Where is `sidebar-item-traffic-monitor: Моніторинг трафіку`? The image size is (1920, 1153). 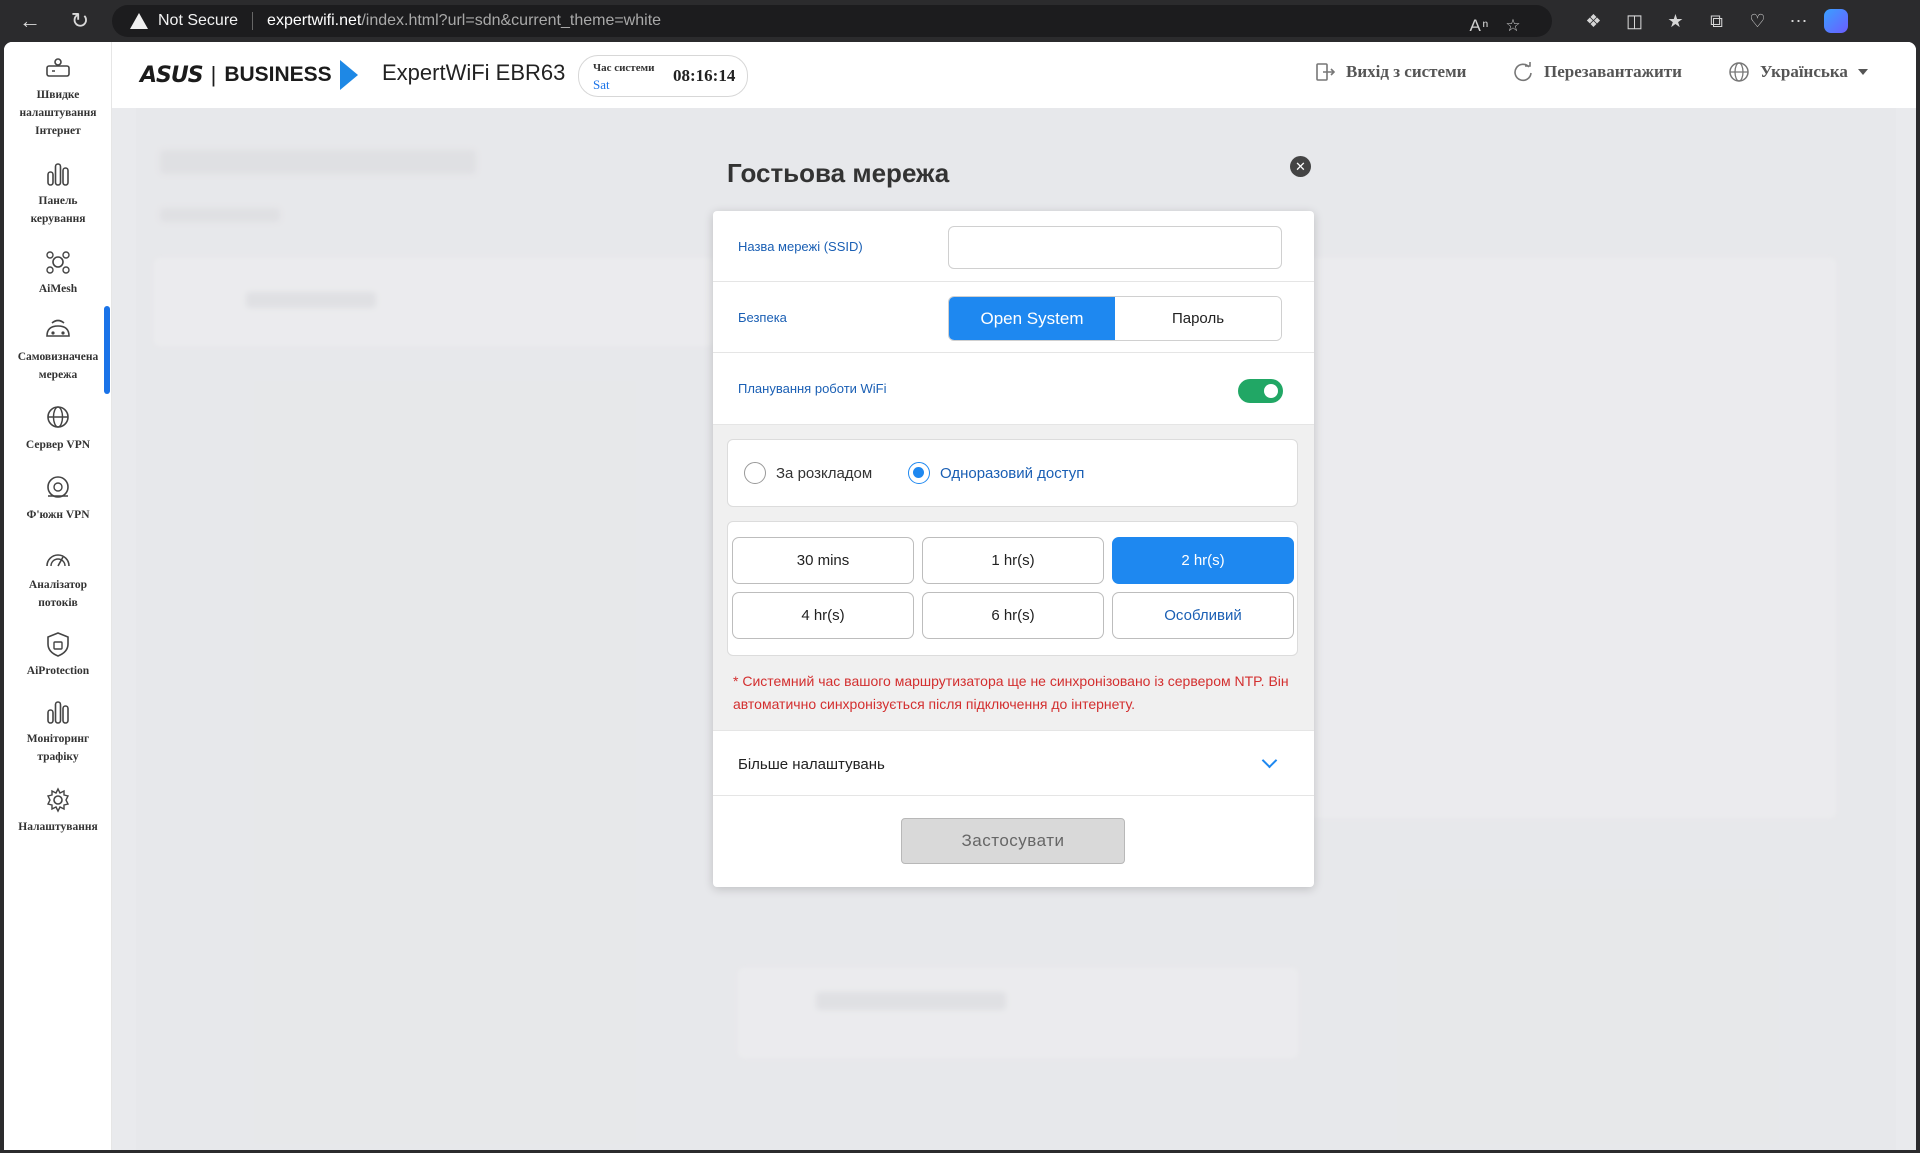 sidebar-item-traffic-monitor: Моніторинг трафіку is located at coordinates (58, 732).